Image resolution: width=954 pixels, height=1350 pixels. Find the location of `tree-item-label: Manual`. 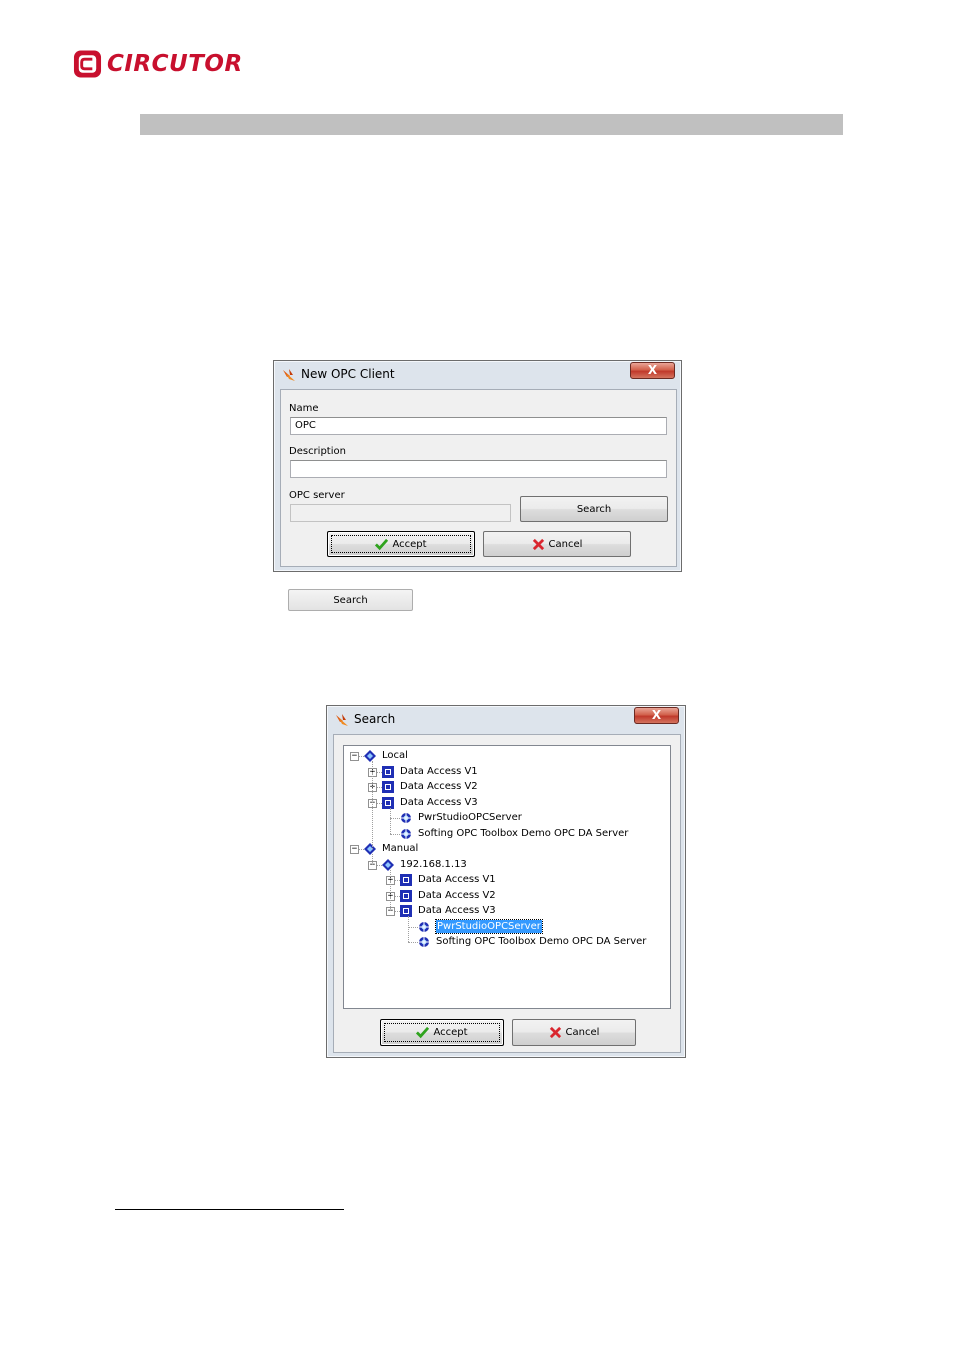

tree-item-label: Manual is located at coordinates (400, 848).